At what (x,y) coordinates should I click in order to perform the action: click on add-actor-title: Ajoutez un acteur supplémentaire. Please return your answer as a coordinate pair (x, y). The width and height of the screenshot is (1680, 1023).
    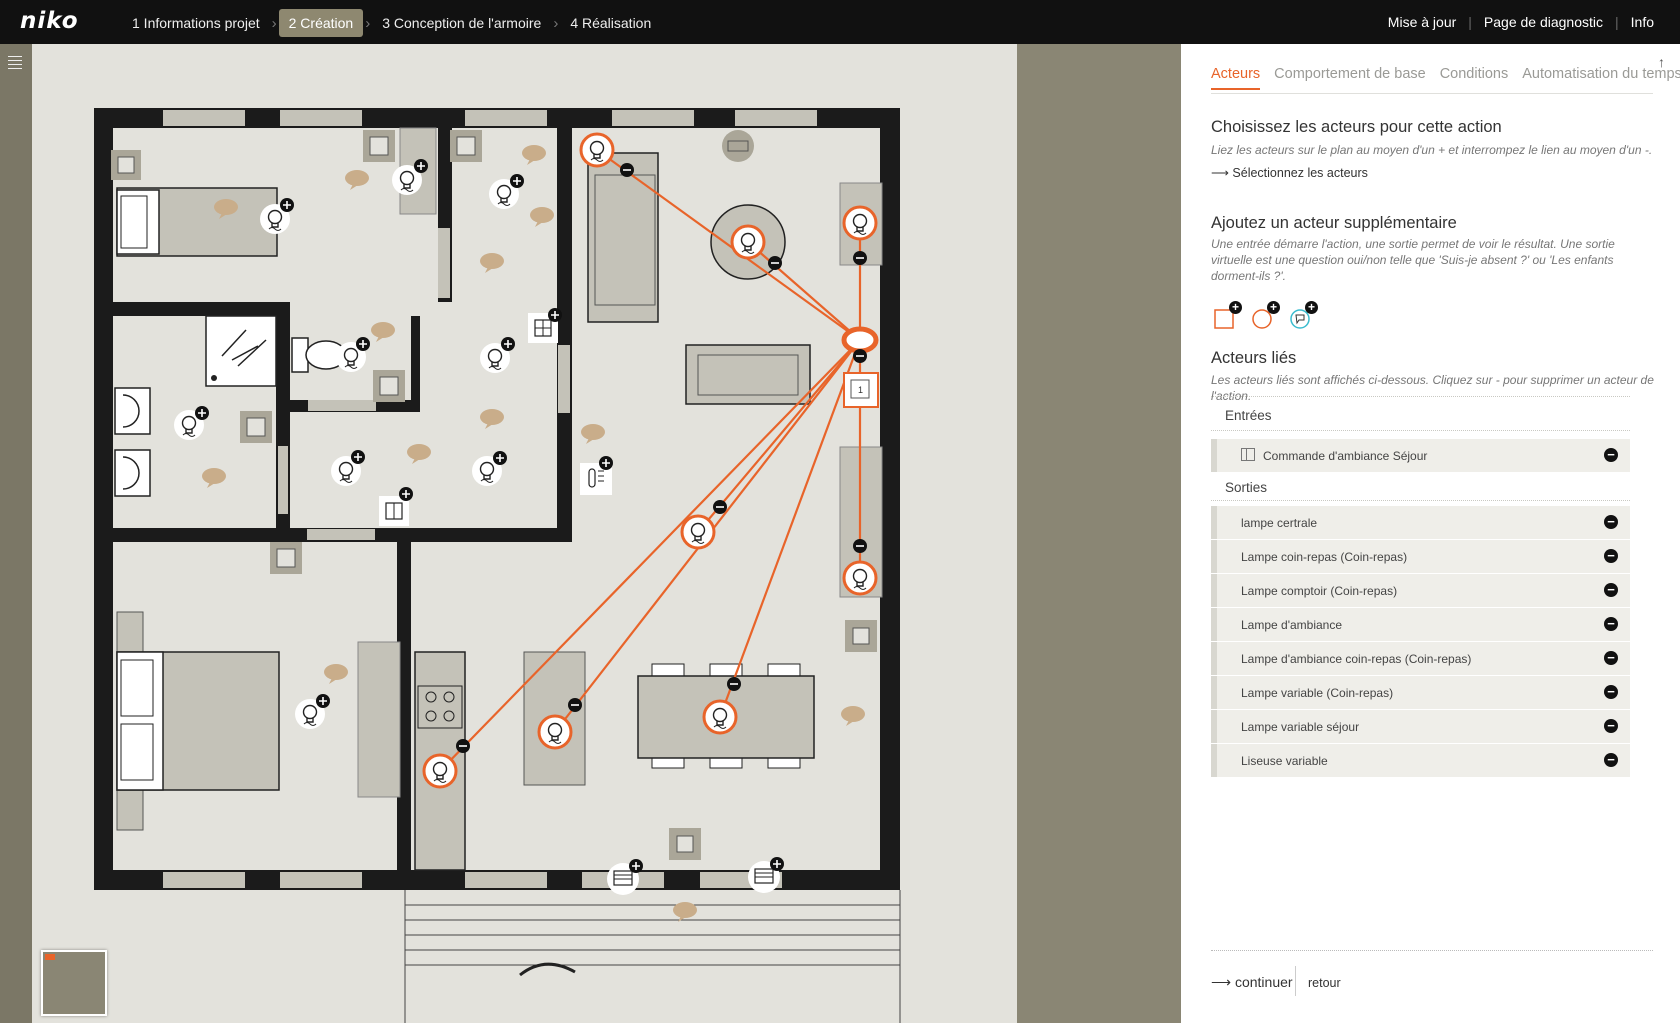
    Looking at the image, I should click on (1334, 223).